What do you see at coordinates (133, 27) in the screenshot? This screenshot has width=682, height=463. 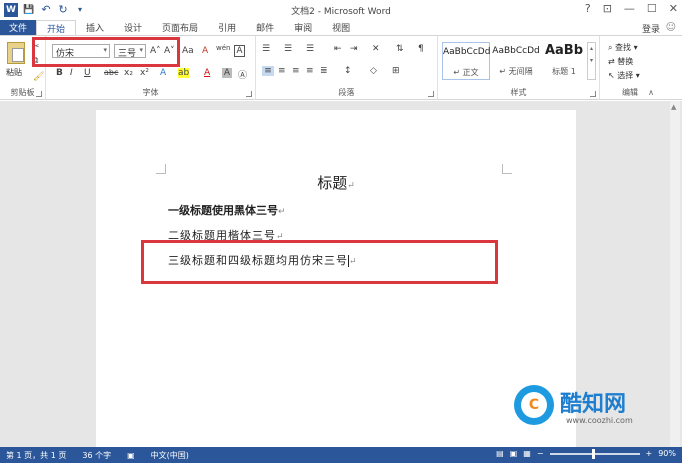 I see `tab-design: 设计` at bounding box center [133, 27].